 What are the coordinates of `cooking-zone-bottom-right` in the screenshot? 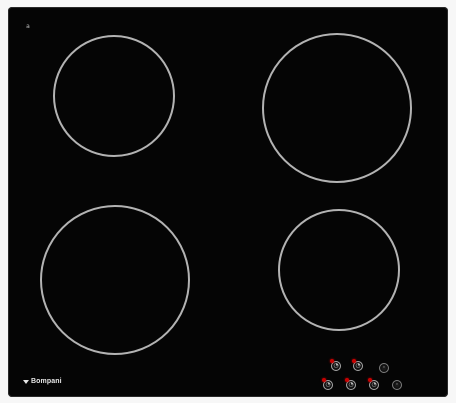 It's located at (339, 270).